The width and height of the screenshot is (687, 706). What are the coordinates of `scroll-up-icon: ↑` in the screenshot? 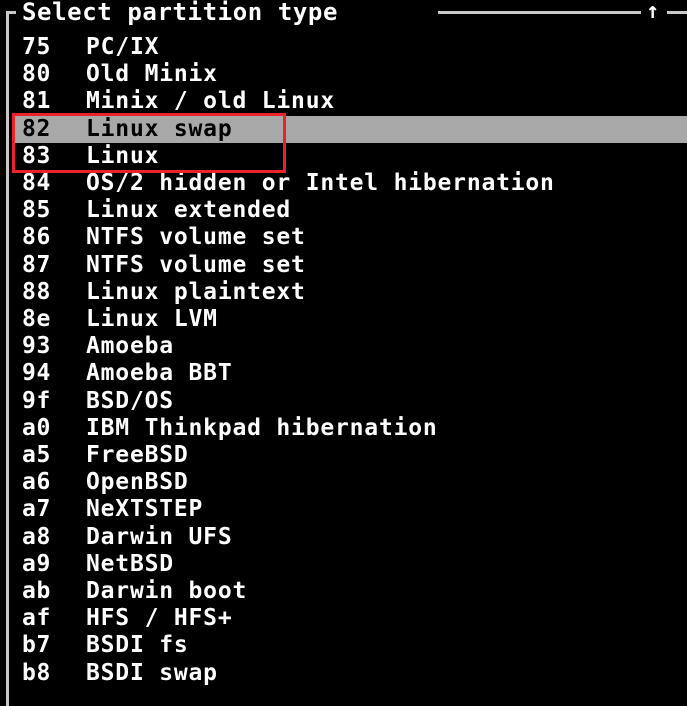 It's located at (652, 12).